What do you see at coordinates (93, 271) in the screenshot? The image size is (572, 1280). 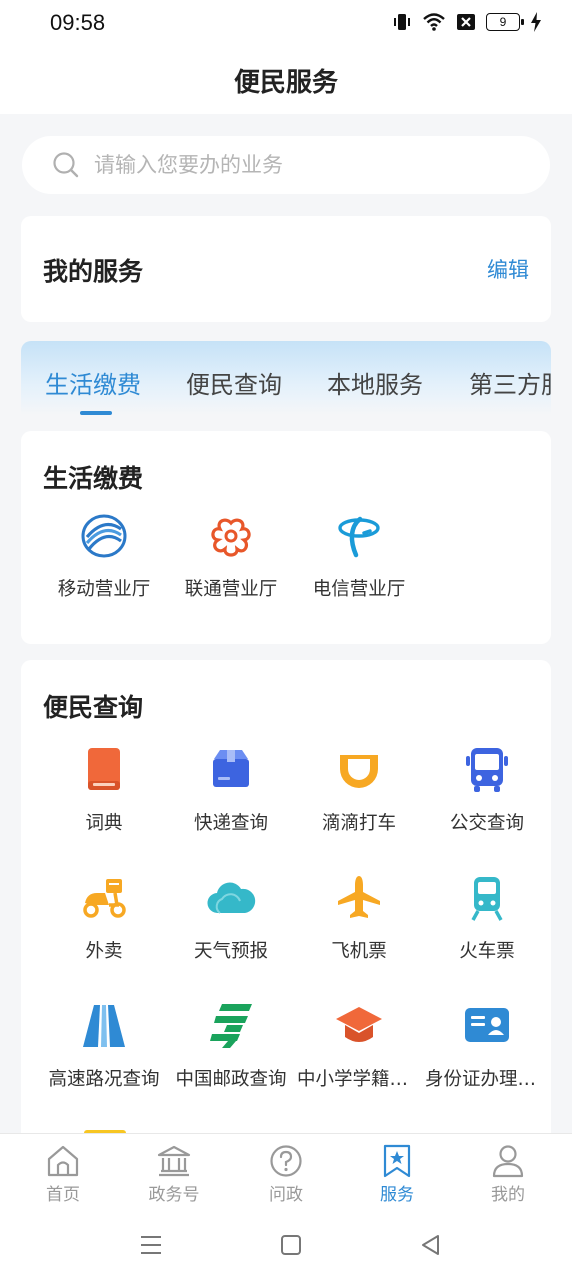 I see `my-services-title: 我的服务` at bounding box center [93, 271].